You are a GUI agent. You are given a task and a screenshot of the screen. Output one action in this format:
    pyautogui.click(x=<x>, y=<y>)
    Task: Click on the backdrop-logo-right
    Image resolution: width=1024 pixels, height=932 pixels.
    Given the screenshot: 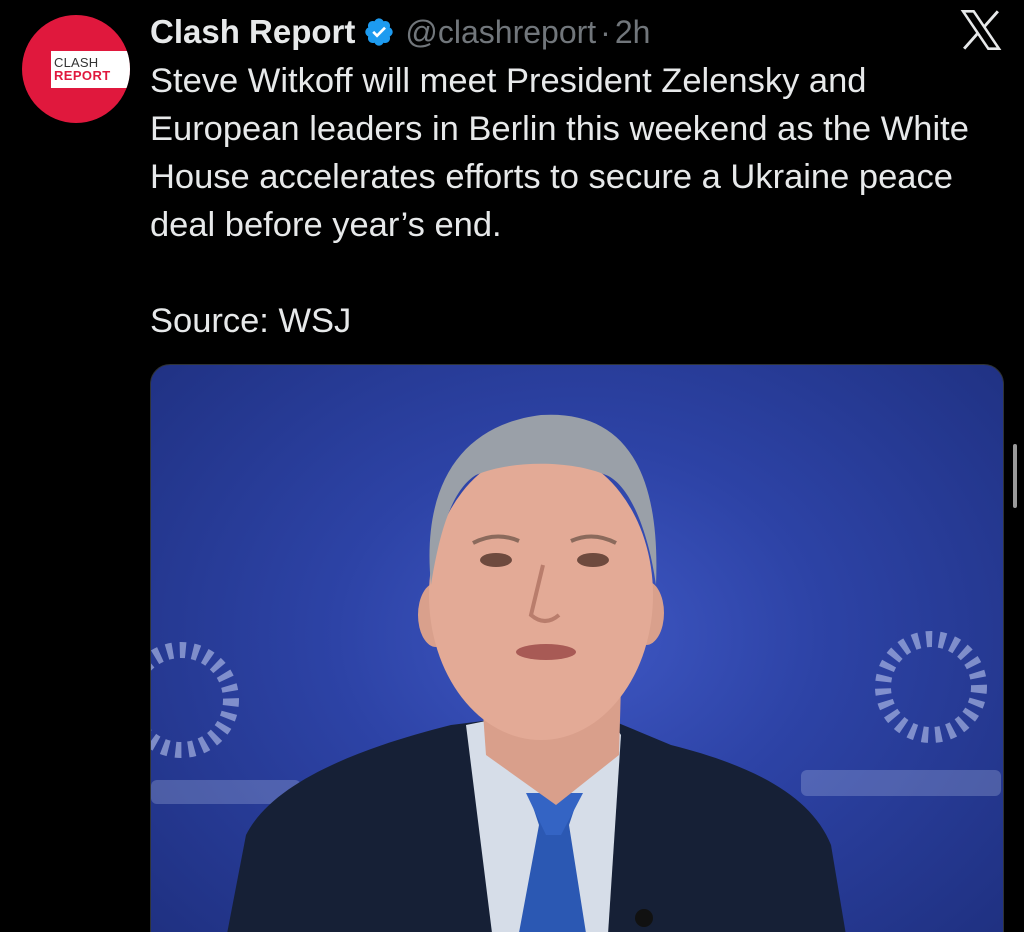 What is the action you would take?
    pyautogui.click(x=931, y=687)
    